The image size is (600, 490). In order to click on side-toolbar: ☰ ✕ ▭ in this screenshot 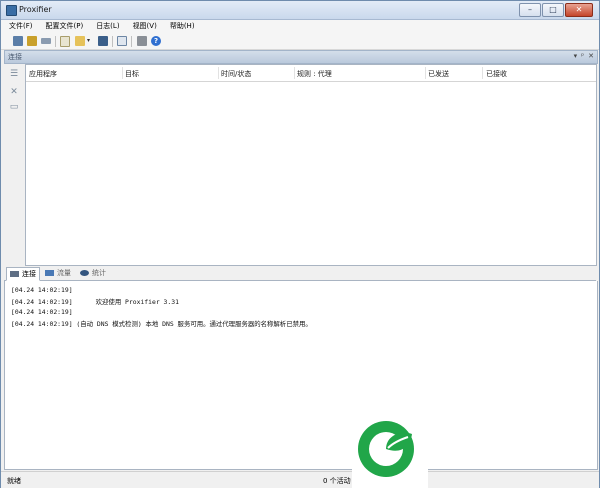, I will do `click(14, 164)`.